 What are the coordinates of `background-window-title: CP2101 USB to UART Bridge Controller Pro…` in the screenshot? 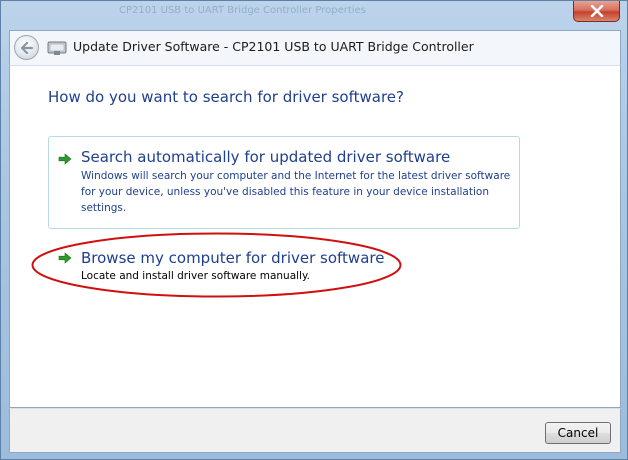 It's located at (242, 10).